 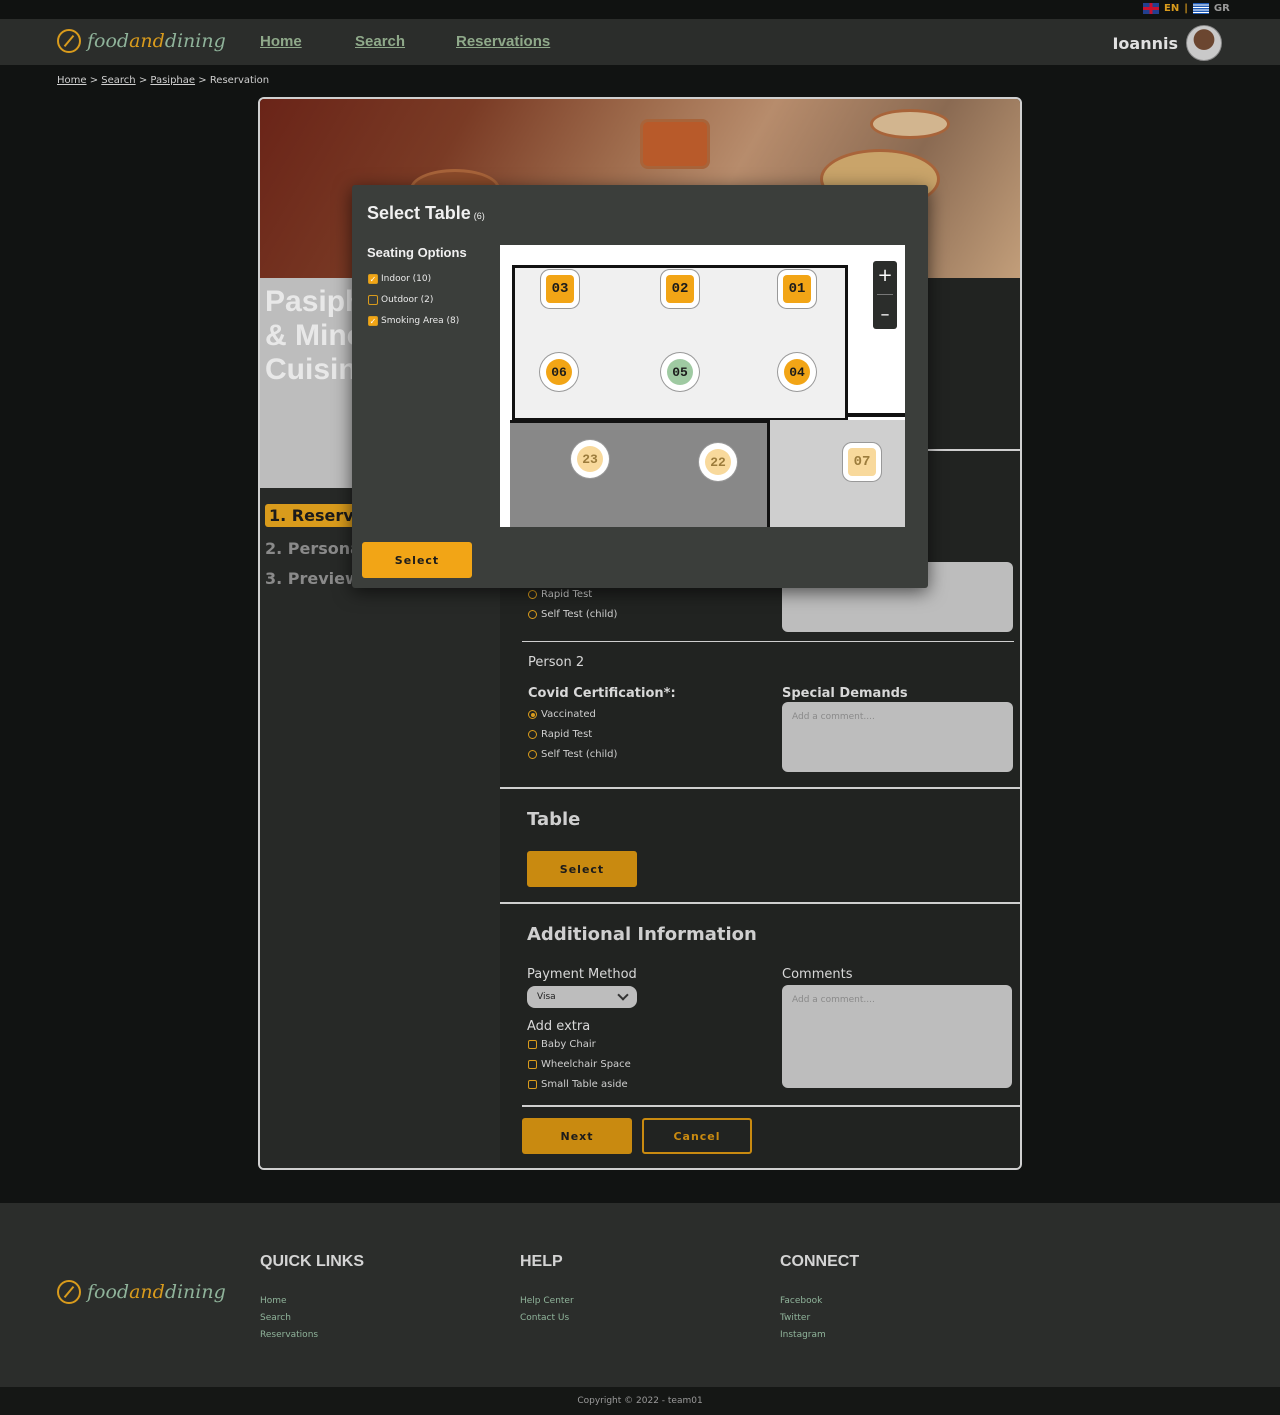 I want to click on table-02: 02, so click(x=680, y=289).